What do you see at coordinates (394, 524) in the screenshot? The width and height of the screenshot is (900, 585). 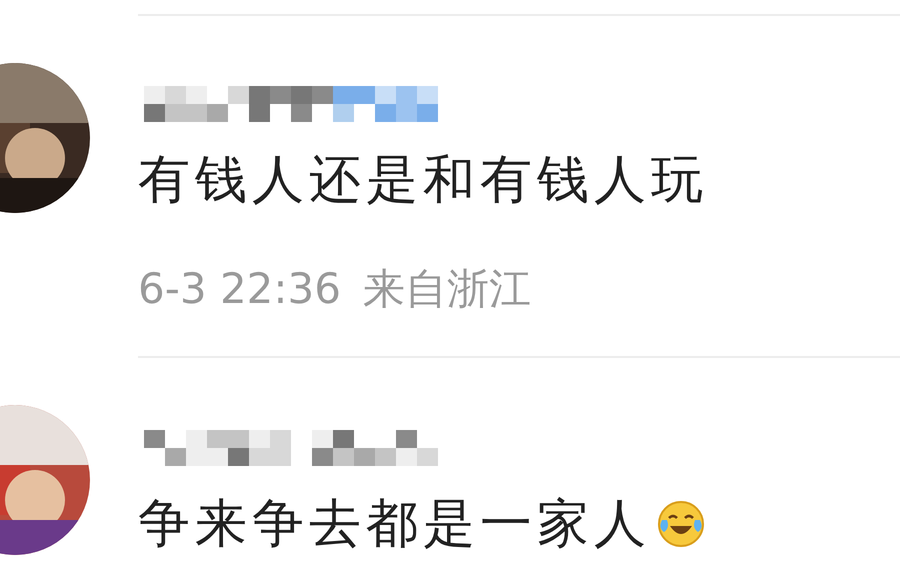 I see `comment-text: 争来争去都是一家人` at bounding box center [394, 524].